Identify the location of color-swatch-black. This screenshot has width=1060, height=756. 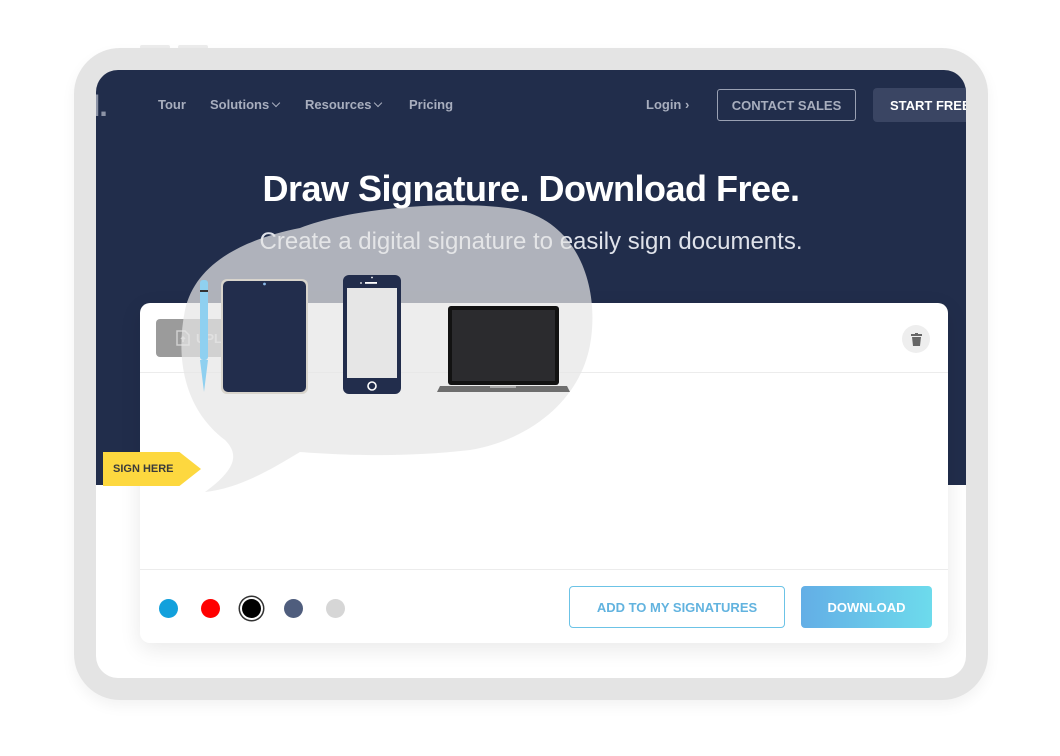
(251, 608).